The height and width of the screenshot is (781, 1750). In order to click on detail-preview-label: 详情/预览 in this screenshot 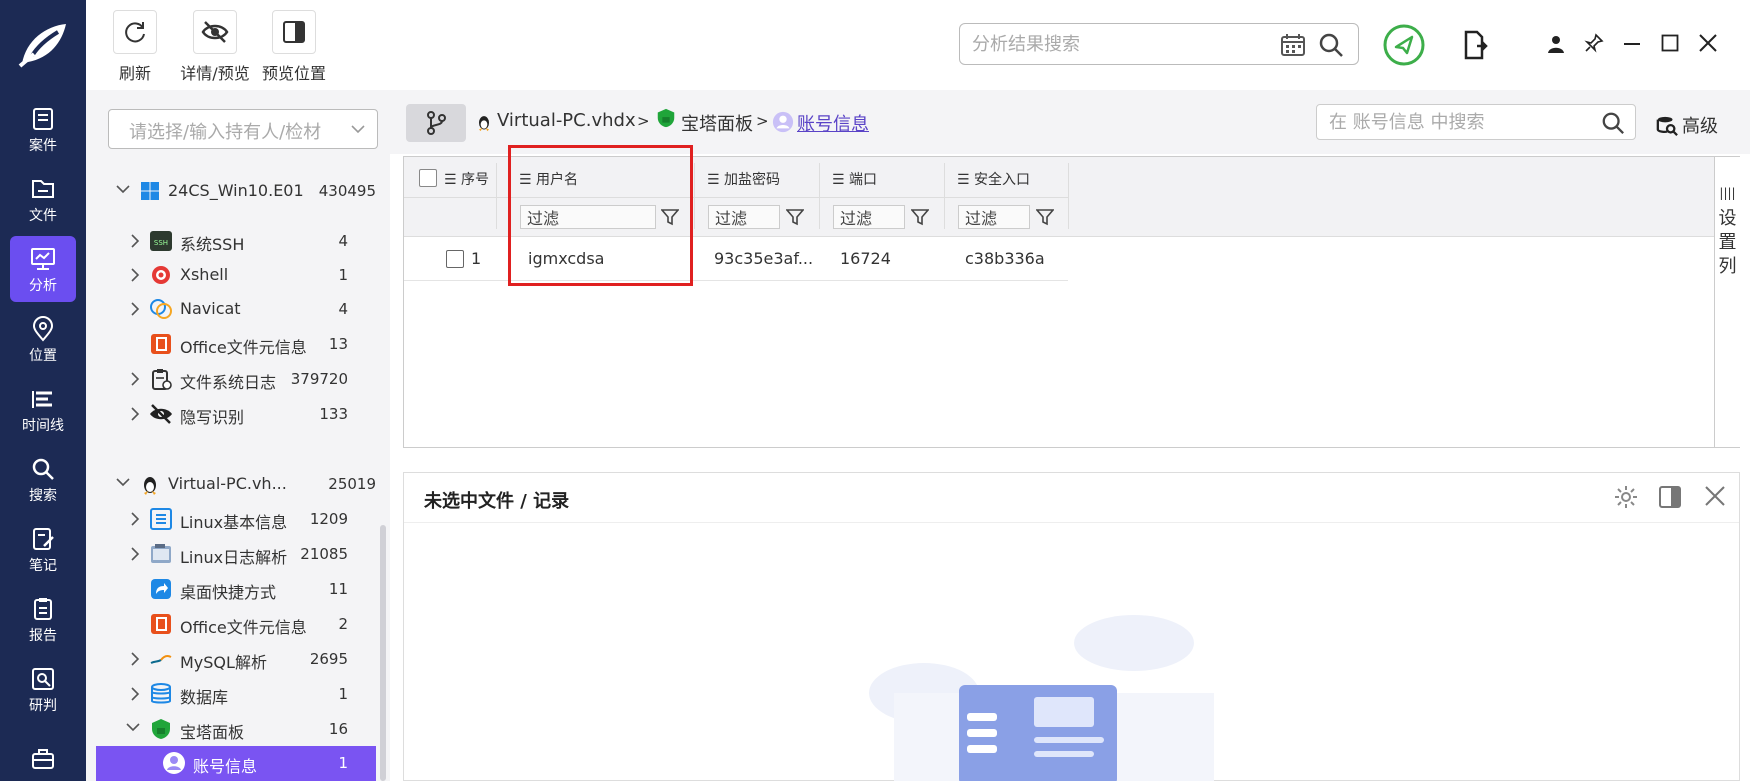, I will do `click(215, 73)`.